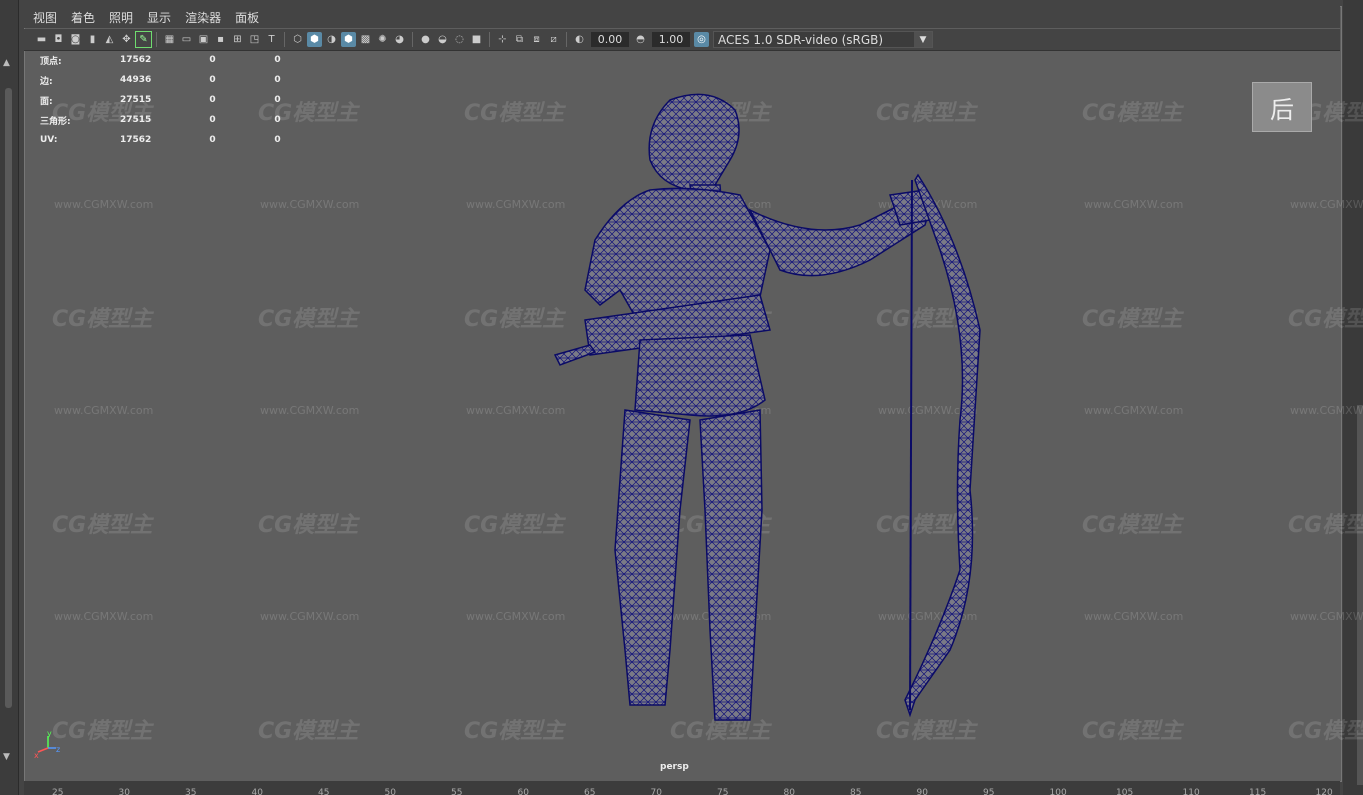 Image resolution: width=1363 pixels, height=795 pixels. What do you see at coordinates (365, 39) in the screenshot?
I see `textured-icon: ▩` at bounding box center [365, 39].